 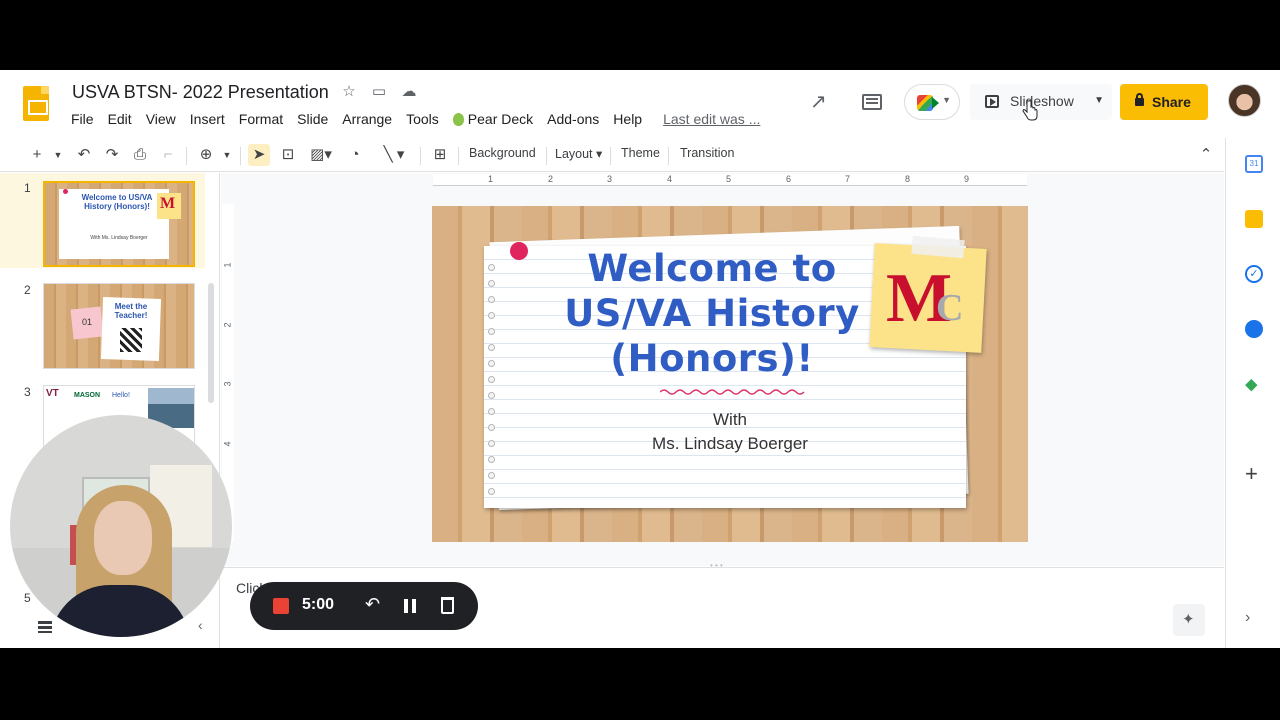 I want to click on slide-thumbnail: 01 Meet the Teacher!, so click(x=119, y=326).